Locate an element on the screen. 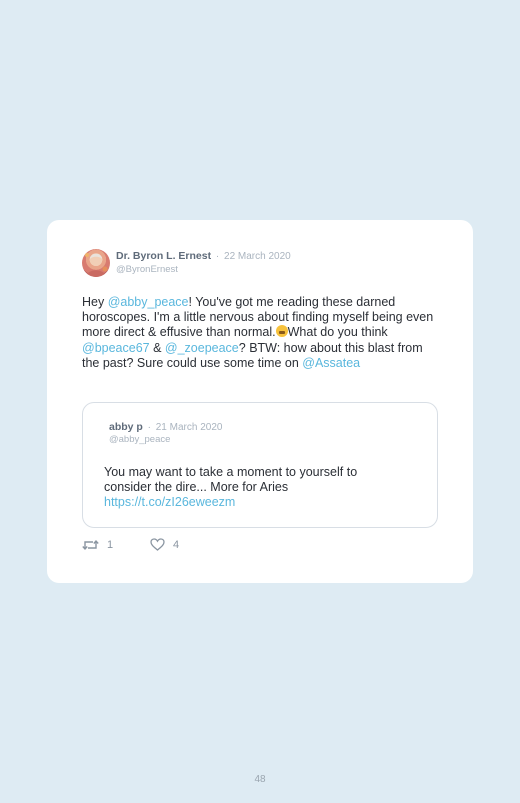  quoted-author-handle: @abby_peace is located at coordinates (139, 439).